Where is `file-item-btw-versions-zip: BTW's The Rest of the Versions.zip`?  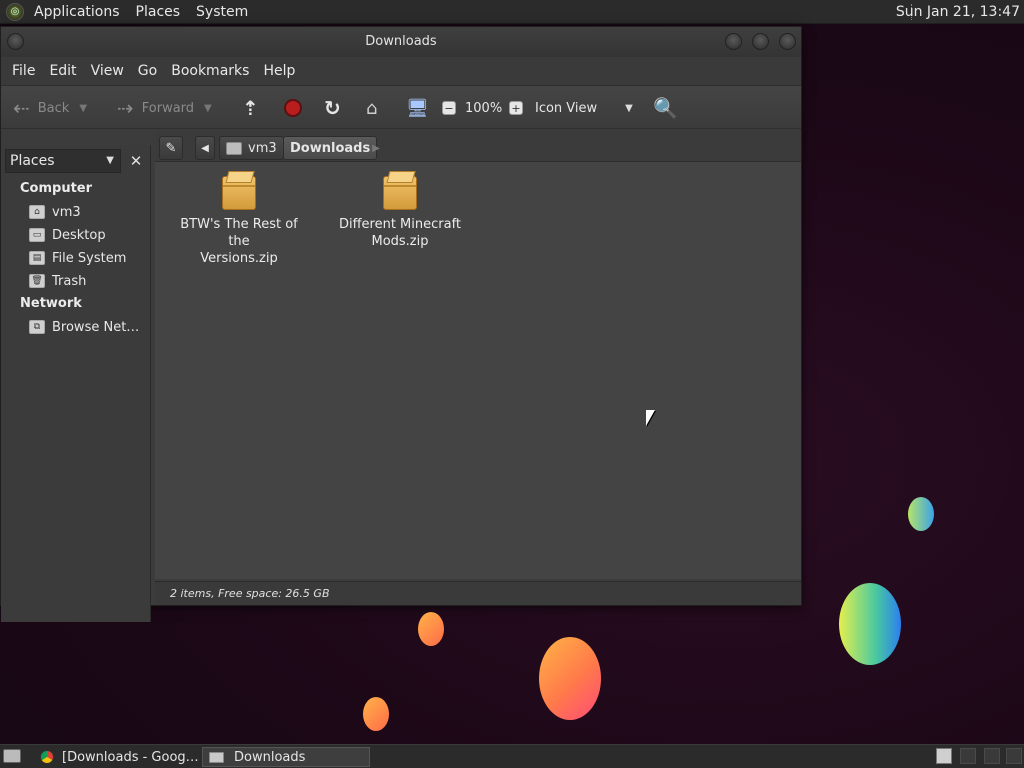 file-item-btw-versions-zip: BTW's The Rest of the Versions.zip is located at coordinates (239, 221).